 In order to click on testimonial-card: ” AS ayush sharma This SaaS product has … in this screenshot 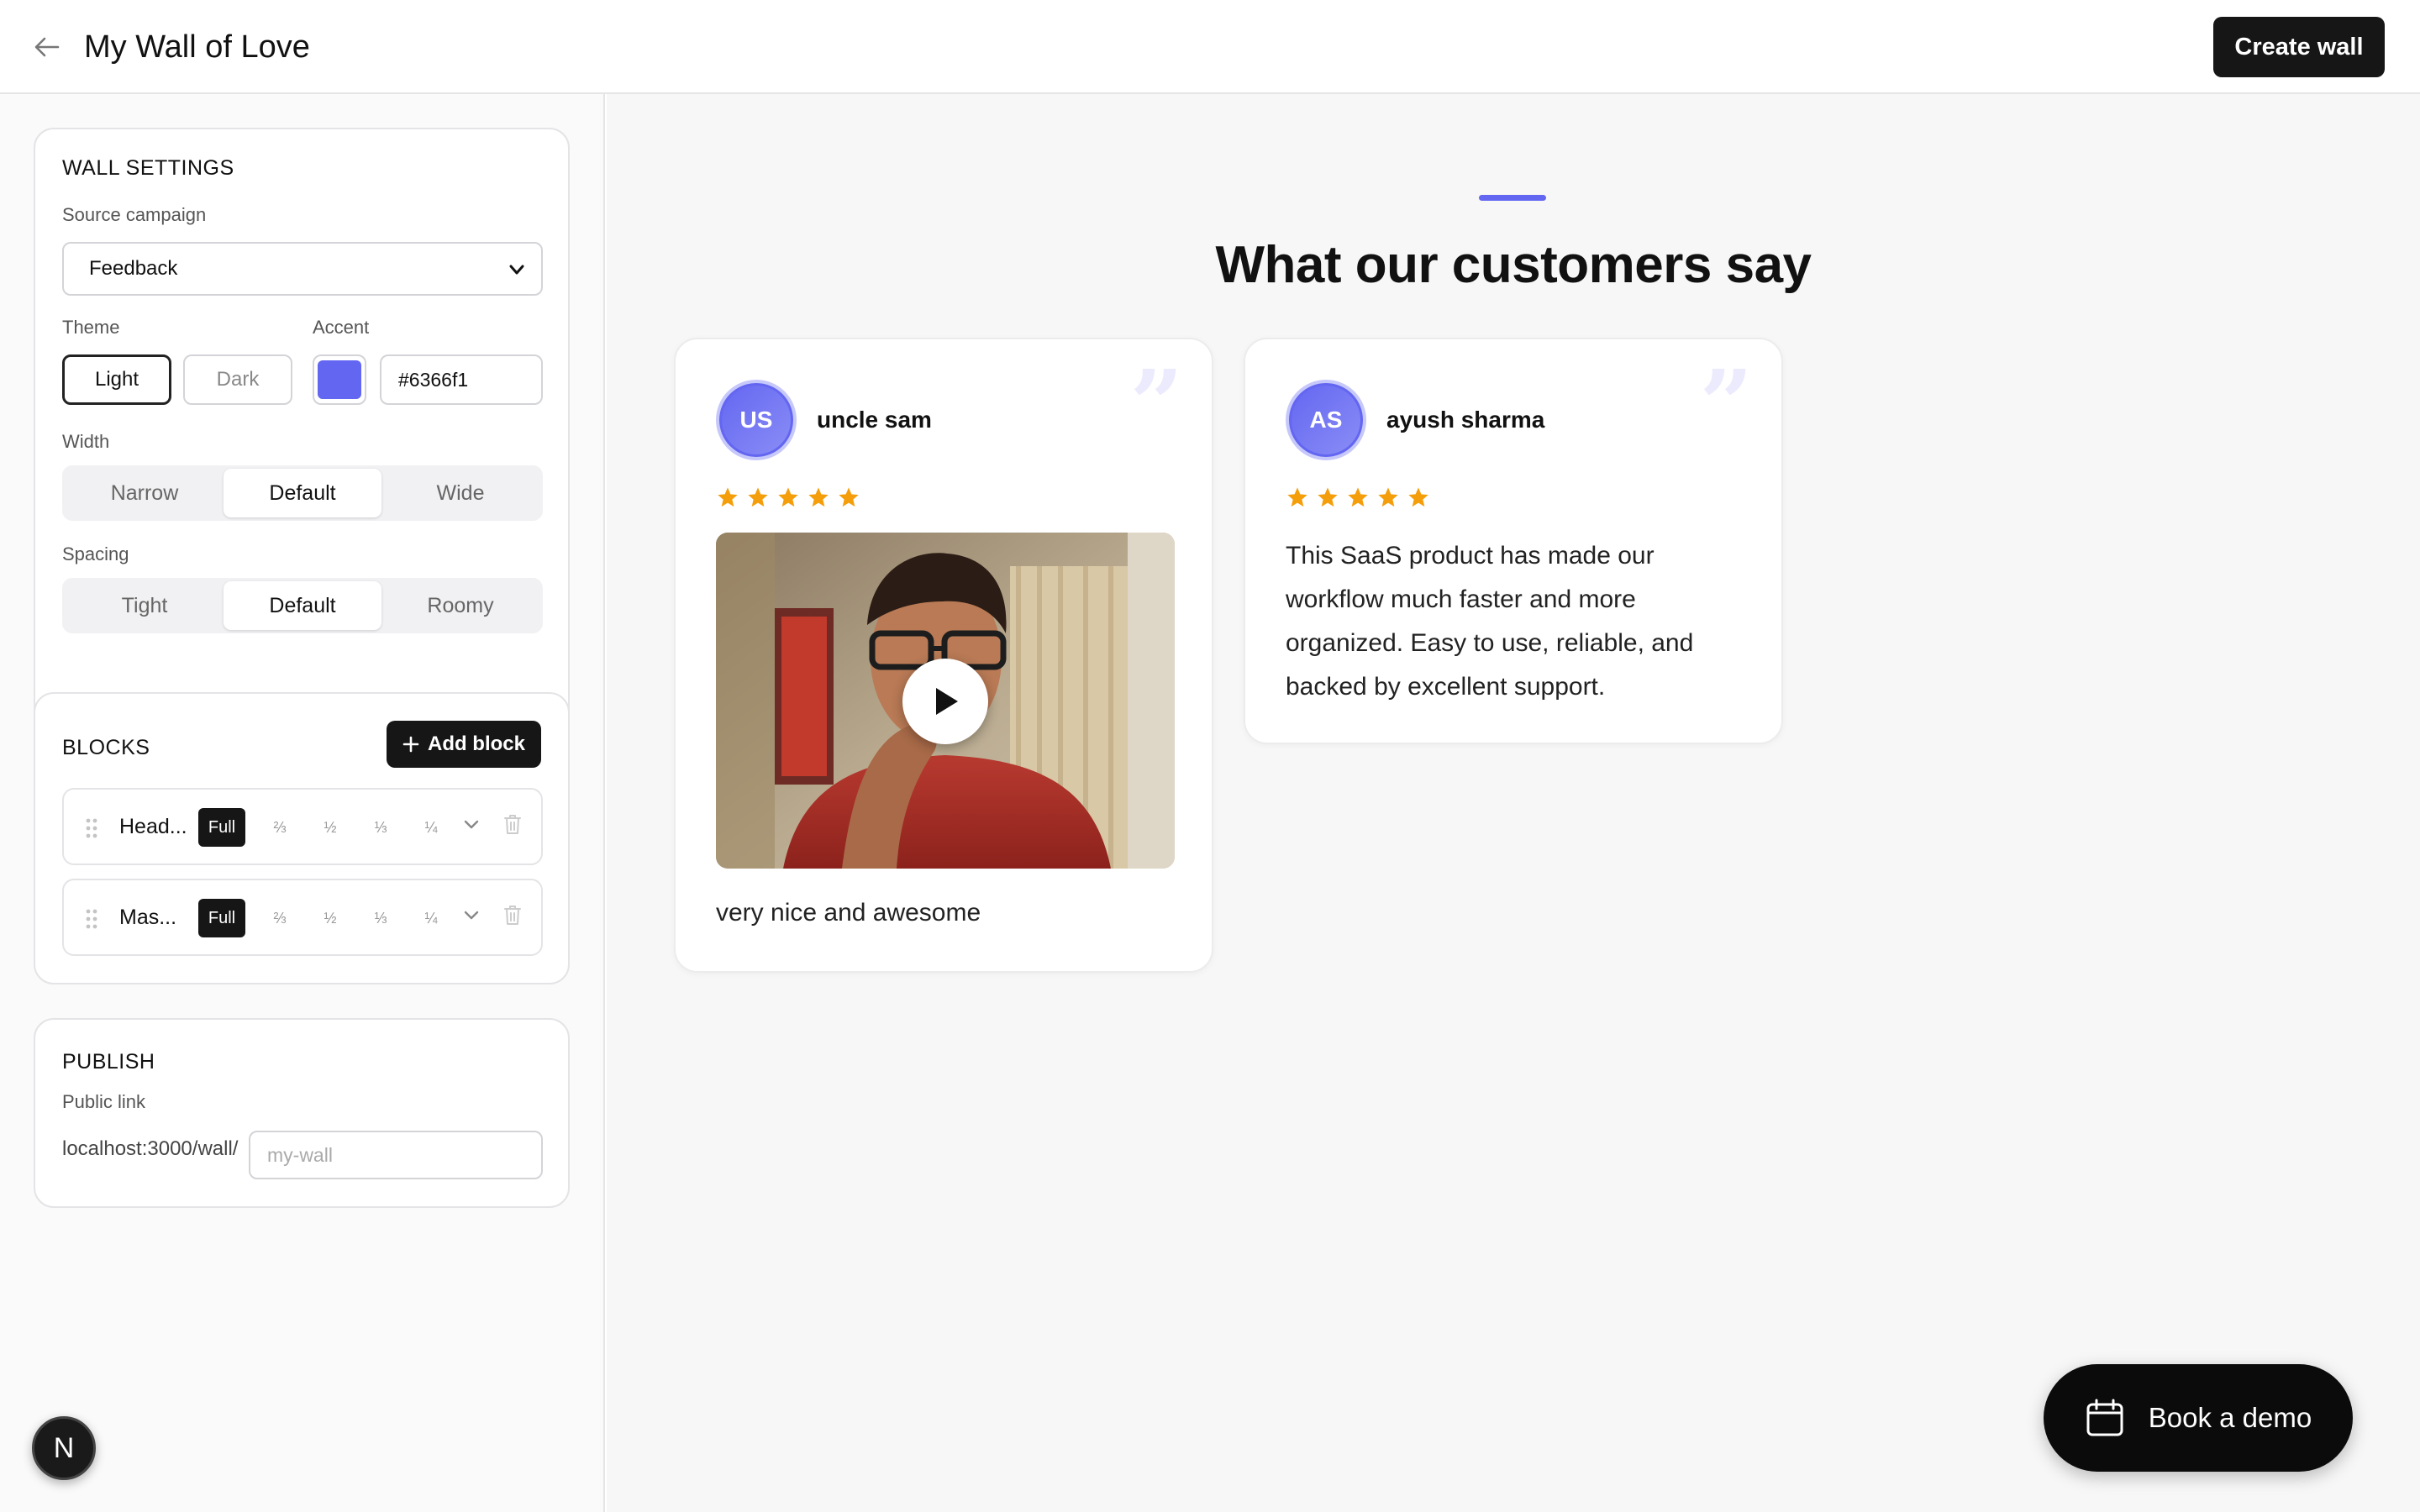, I will do `click(1513, 541)`.